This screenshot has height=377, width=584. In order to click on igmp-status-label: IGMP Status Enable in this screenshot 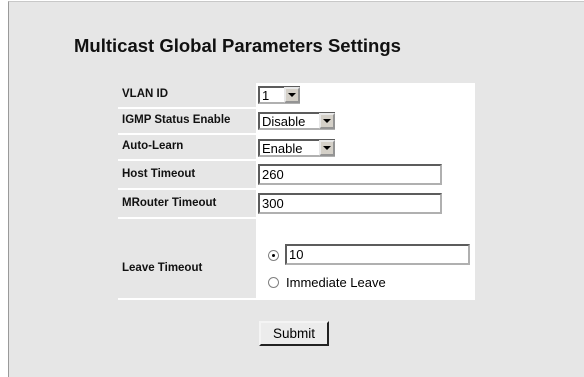, I will do `click(176, 120)`.